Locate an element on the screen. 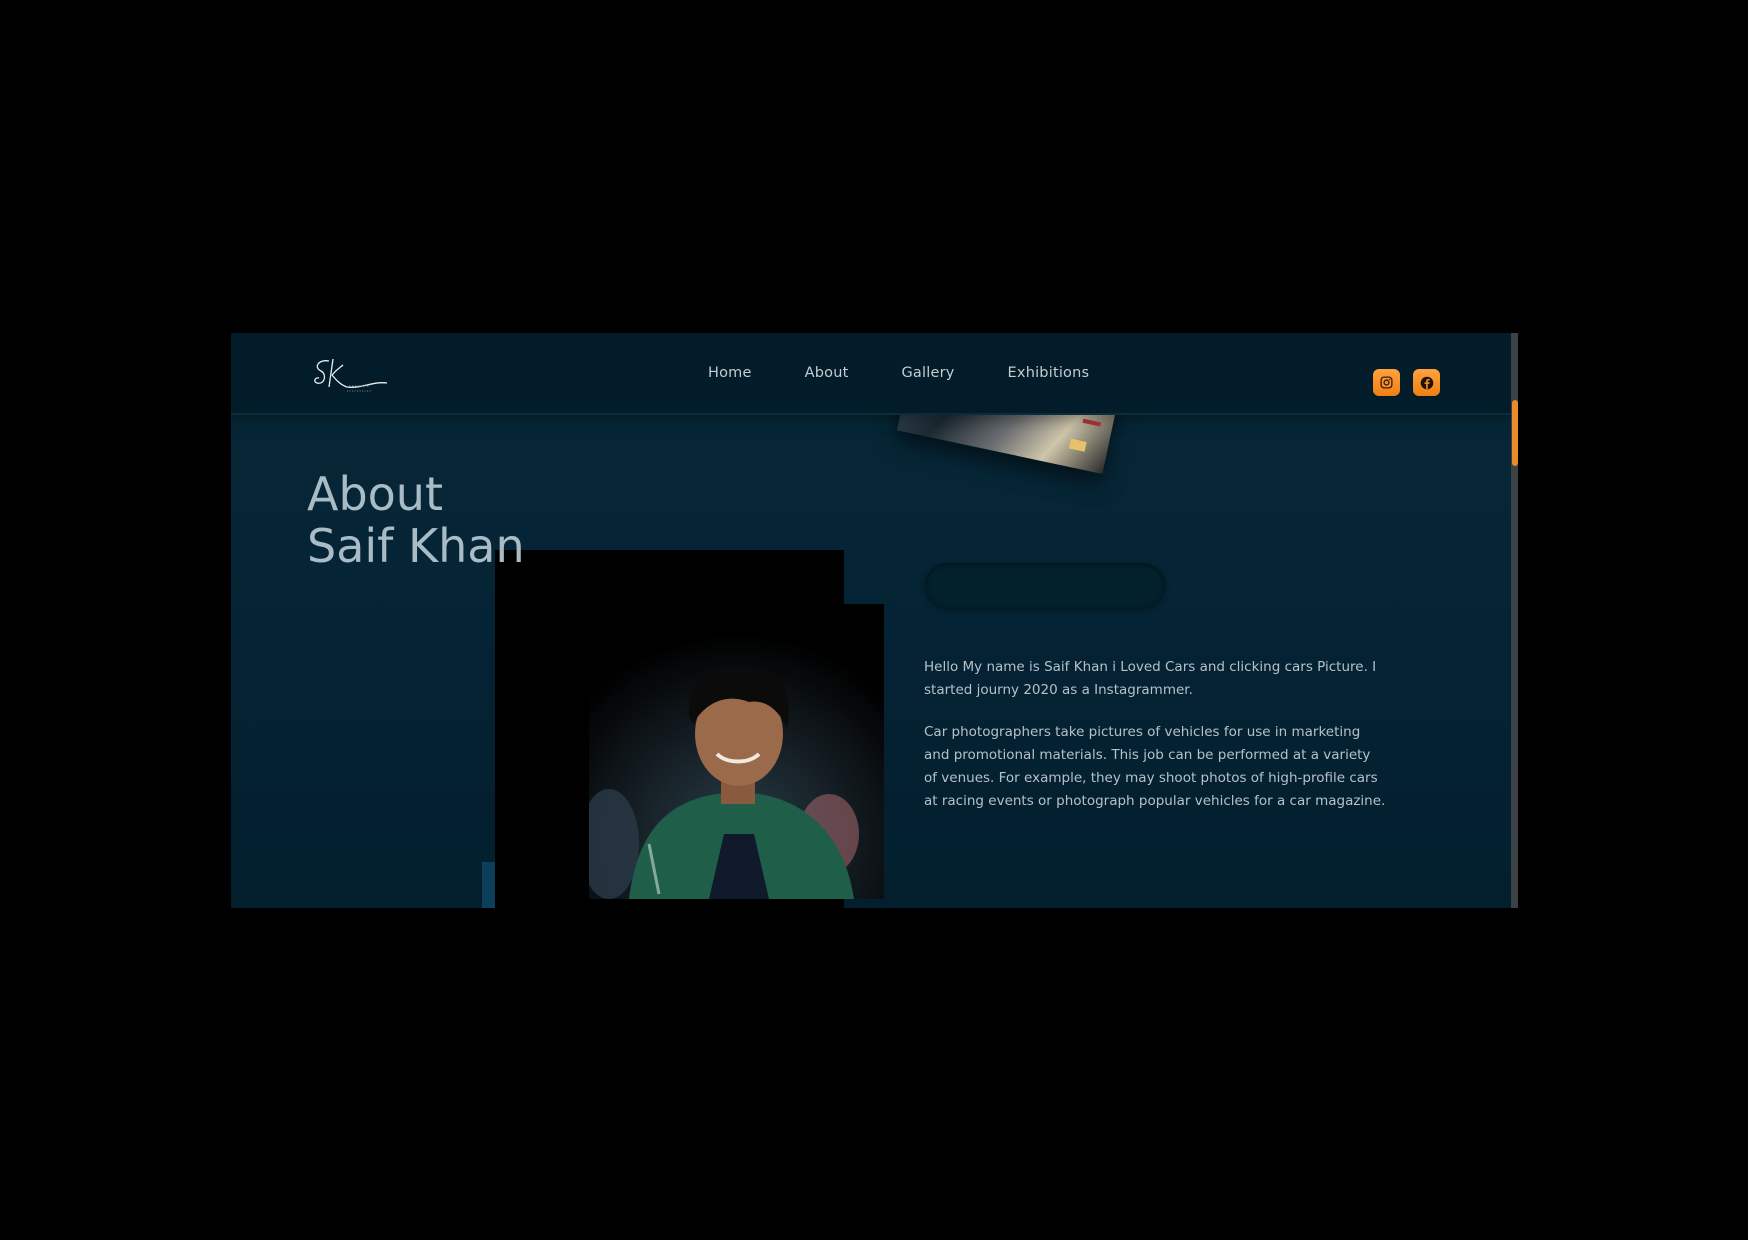 The width and height of the screenshot is (1748, 1240). instagram-icon is located at coordinates (1386, 382).